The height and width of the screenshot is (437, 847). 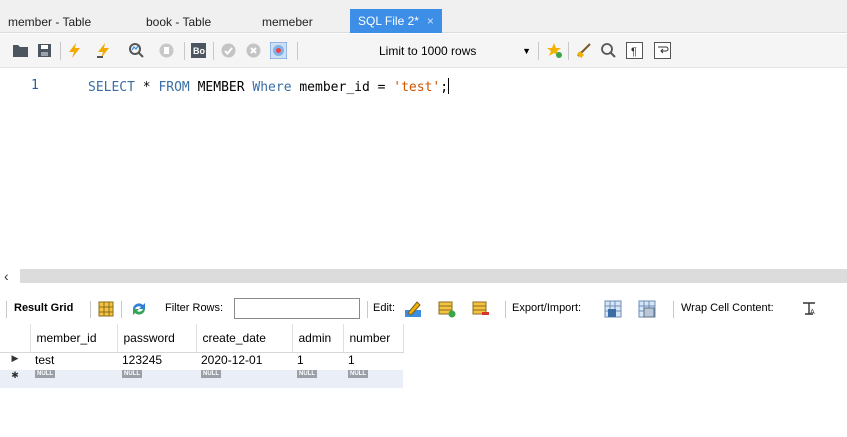 What do you see at coordinates (373, 338) in the screenshot?
I see `column-header-number: number` at bounding box center [373, 338].